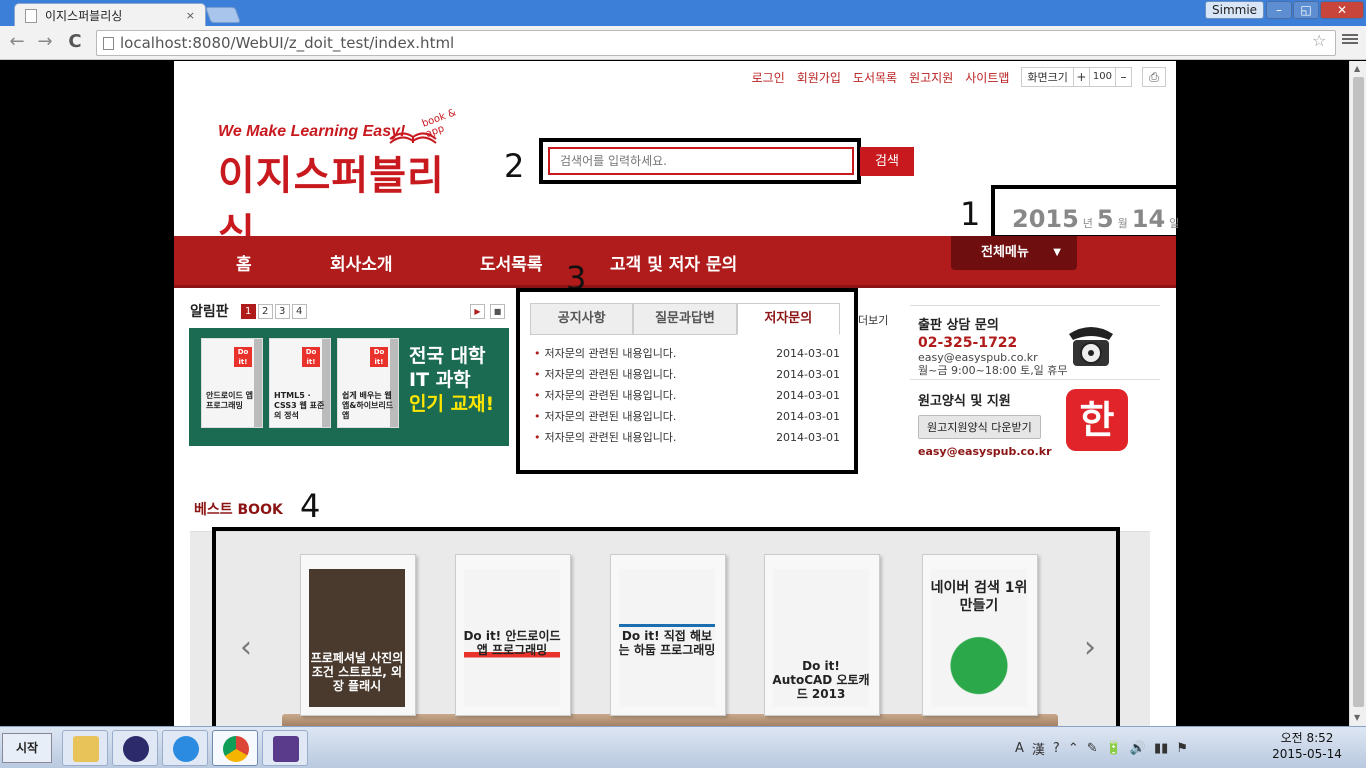 This screenshot has width=1366, height=768. I want to click on logo-tagline: We Make Learning Easy!, so click(312, 131).